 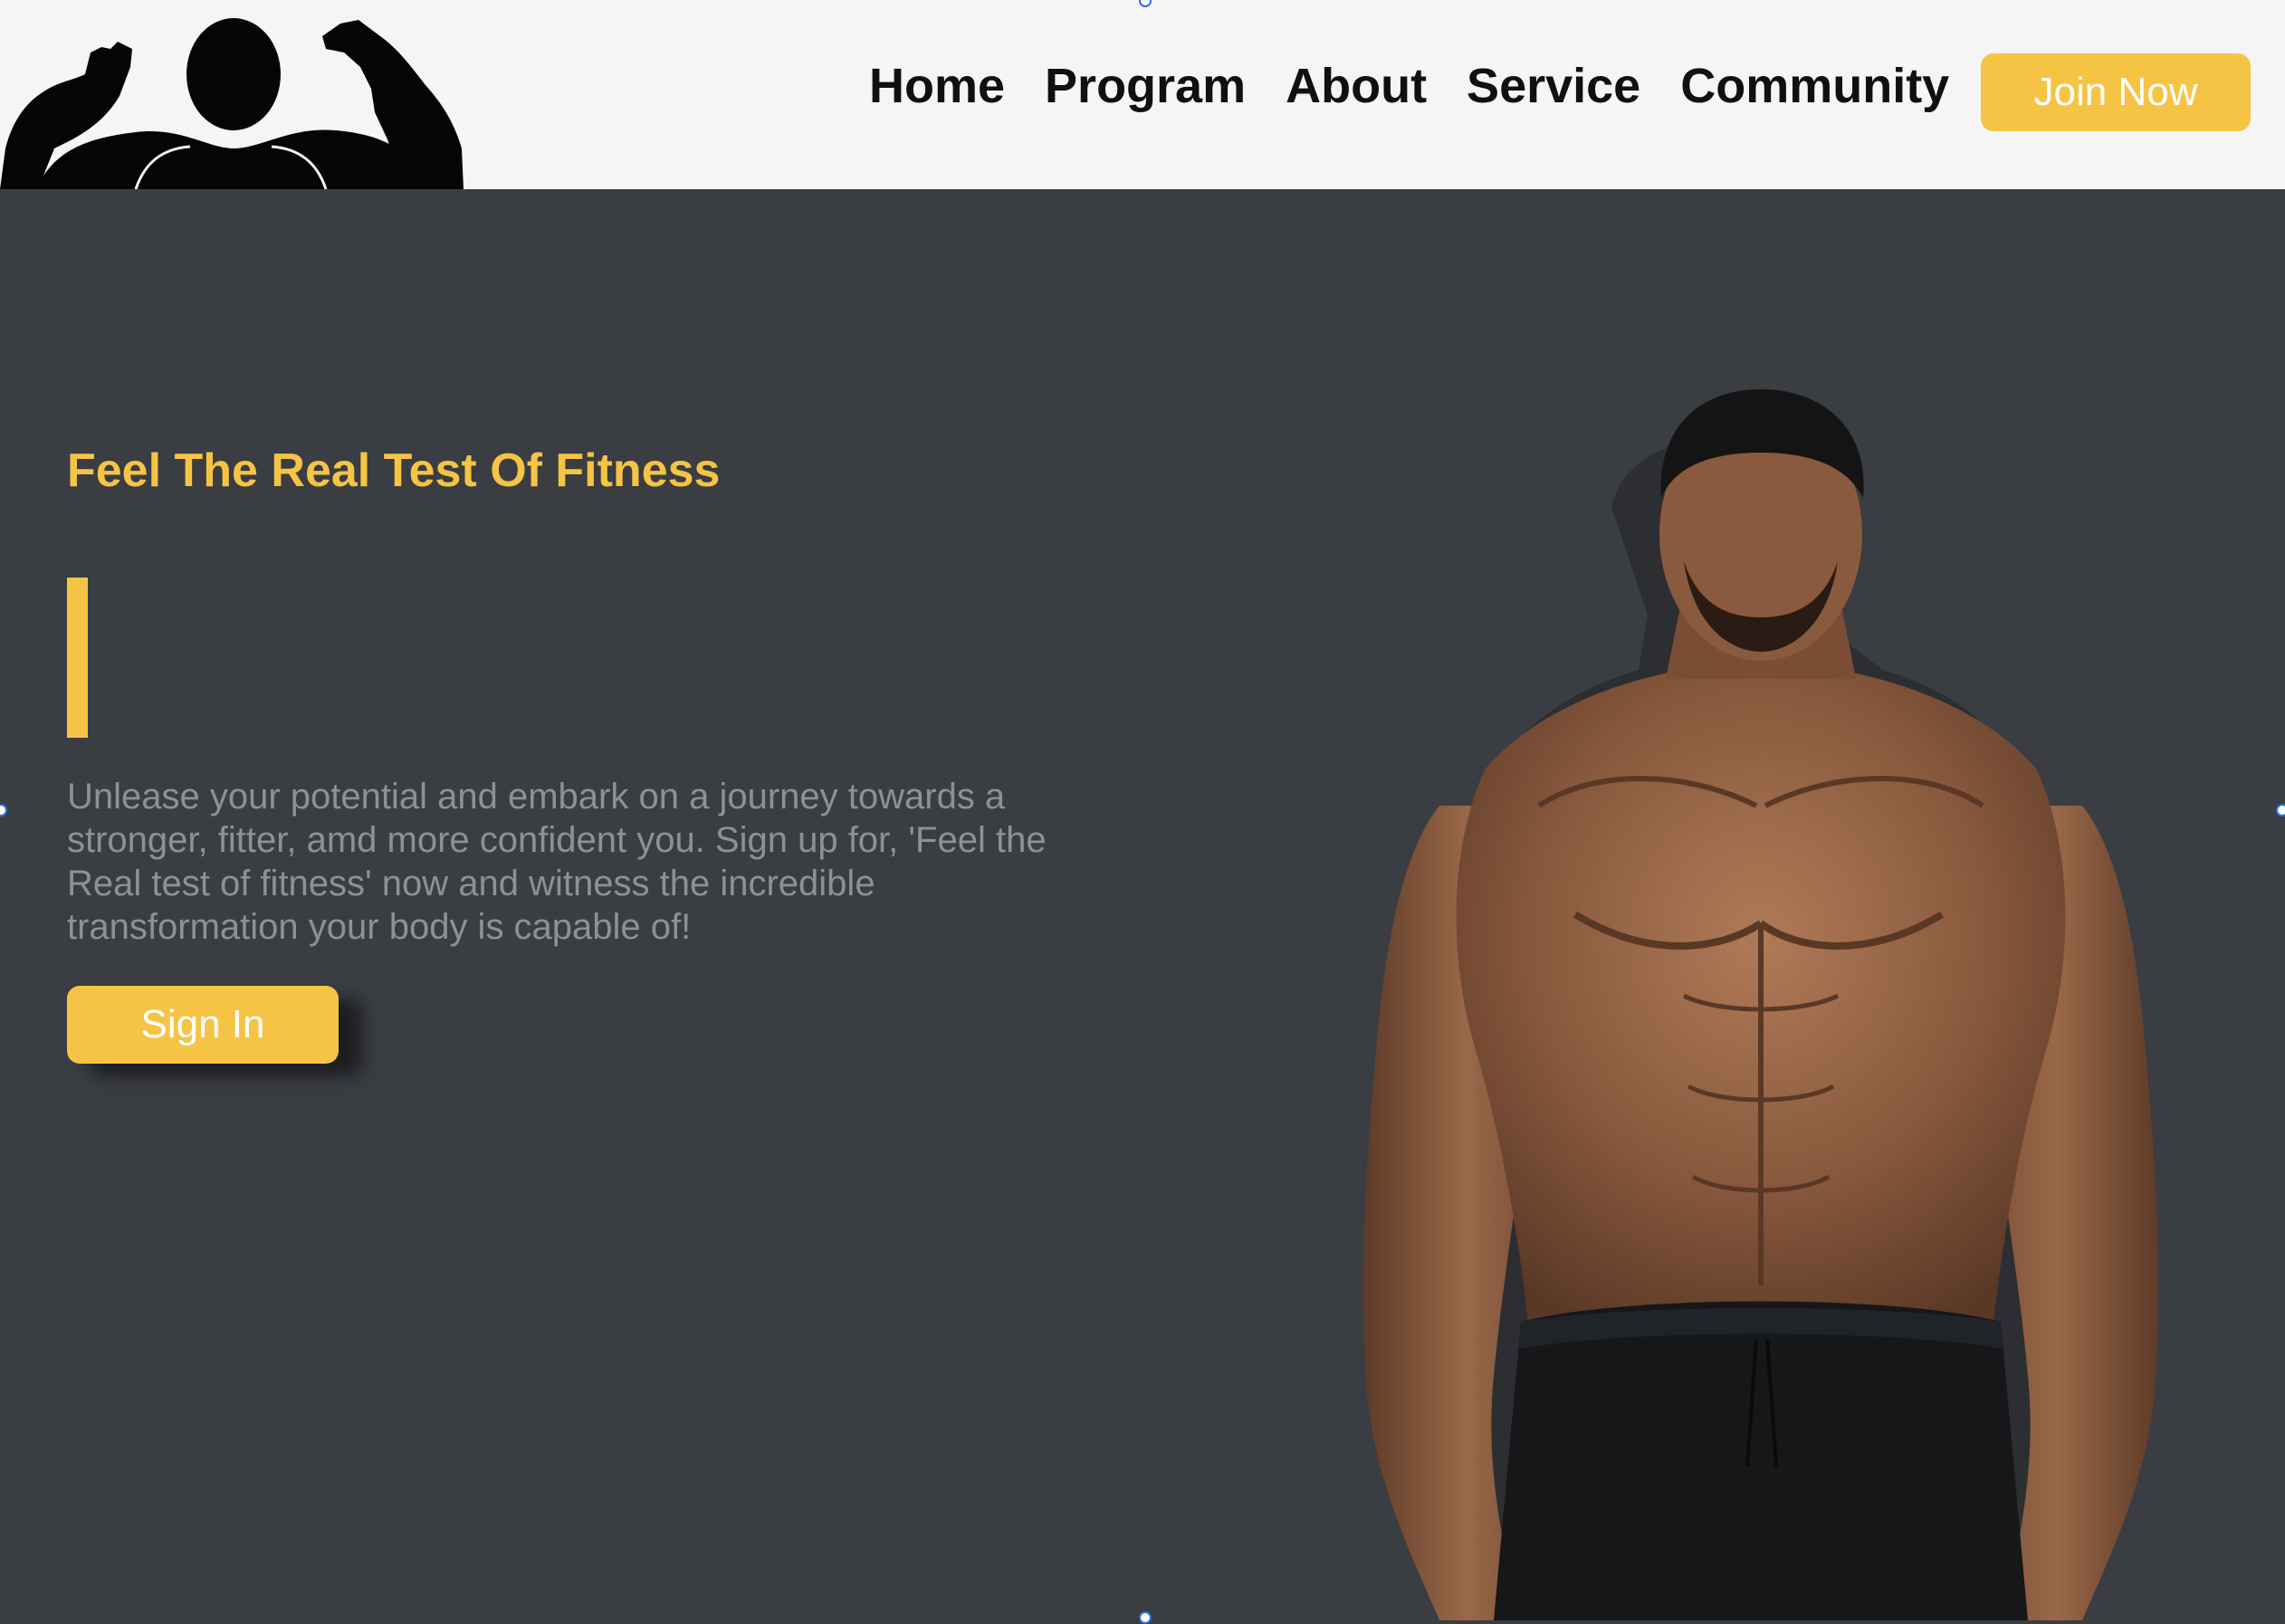 I want to click on selection-handle-left, so click(x=3, y=810).